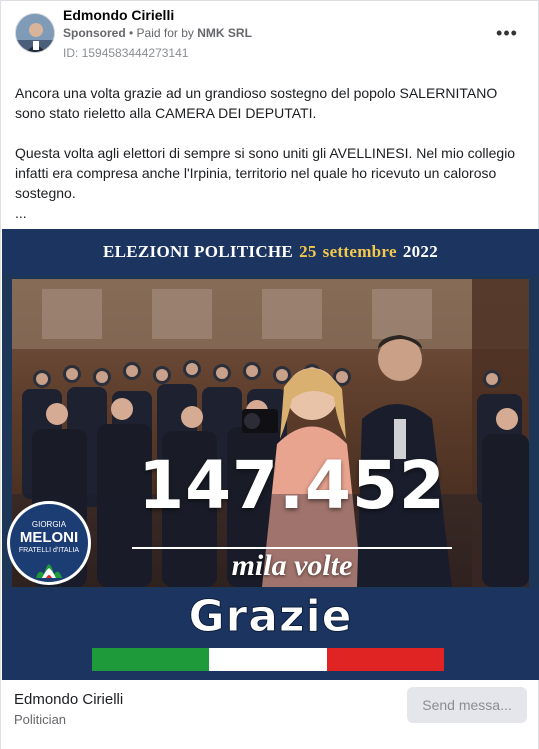  Describe the element at coordinates (270, 617) in the screenshot. I see `thanks-text: Grazie` at that location.